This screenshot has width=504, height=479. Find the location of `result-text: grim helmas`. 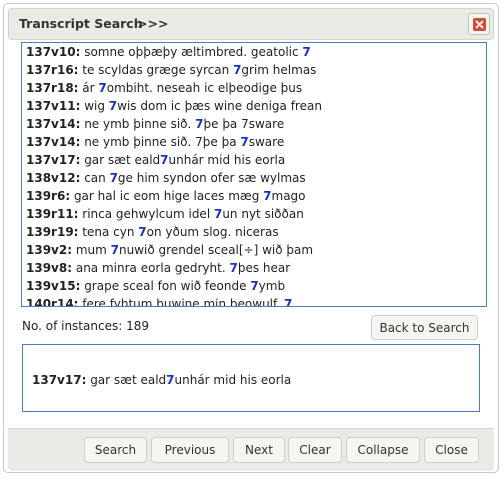

result-text: grim helmas is located at coordinates (279, 70).